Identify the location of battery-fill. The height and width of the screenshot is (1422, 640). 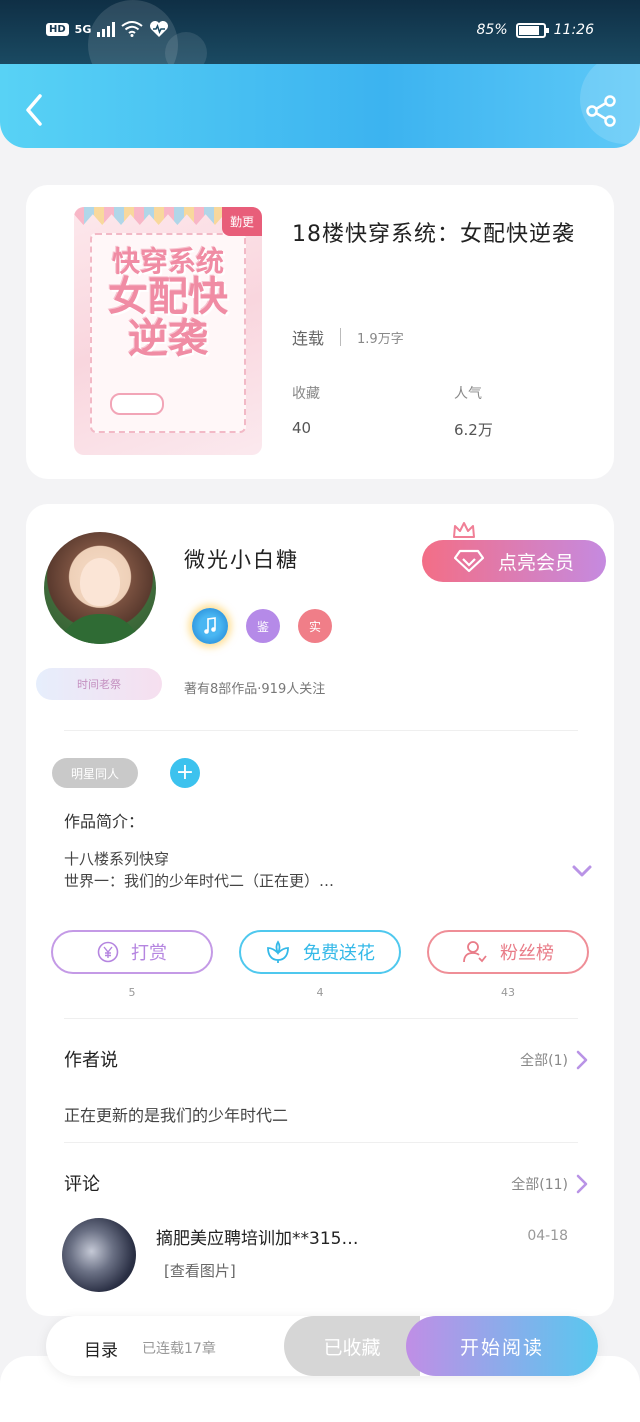
(528, 30).